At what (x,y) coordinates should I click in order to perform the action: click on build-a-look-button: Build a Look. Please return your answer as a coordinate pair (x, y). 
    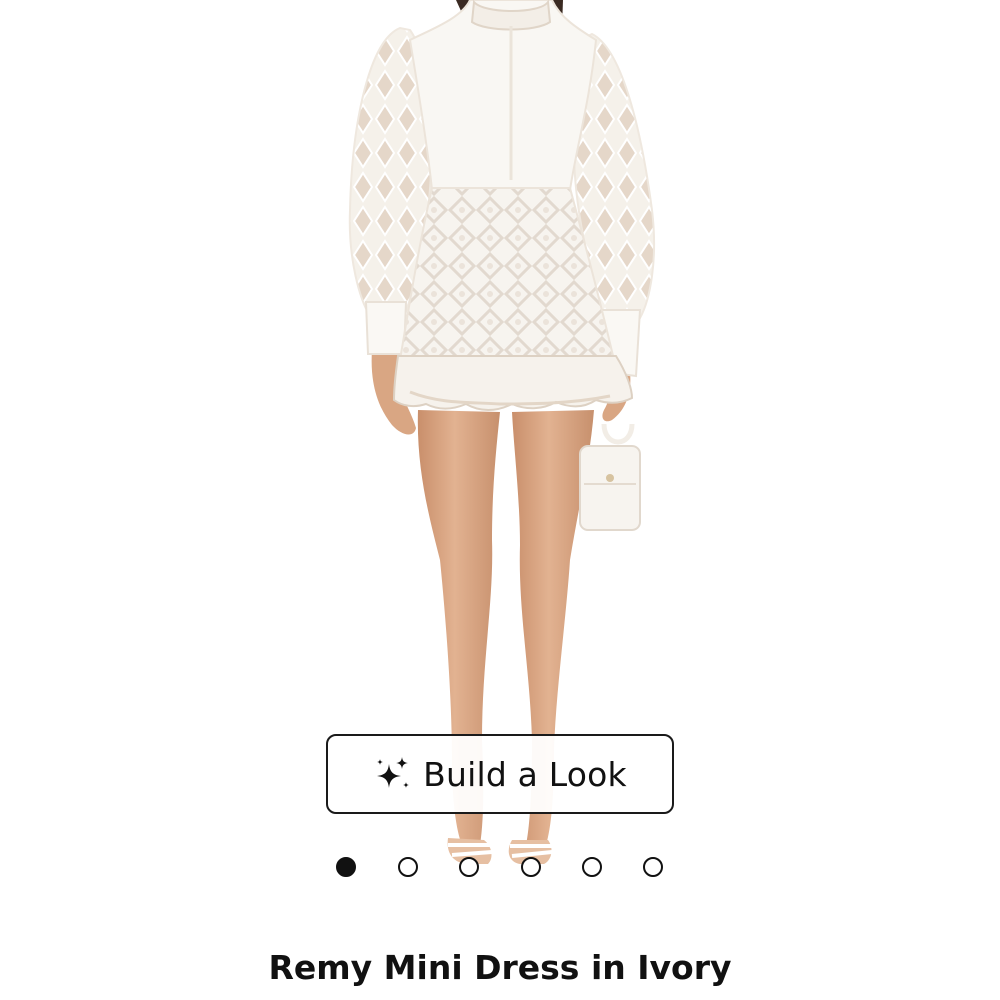
    Looking at the image, I should click on (500, 774).